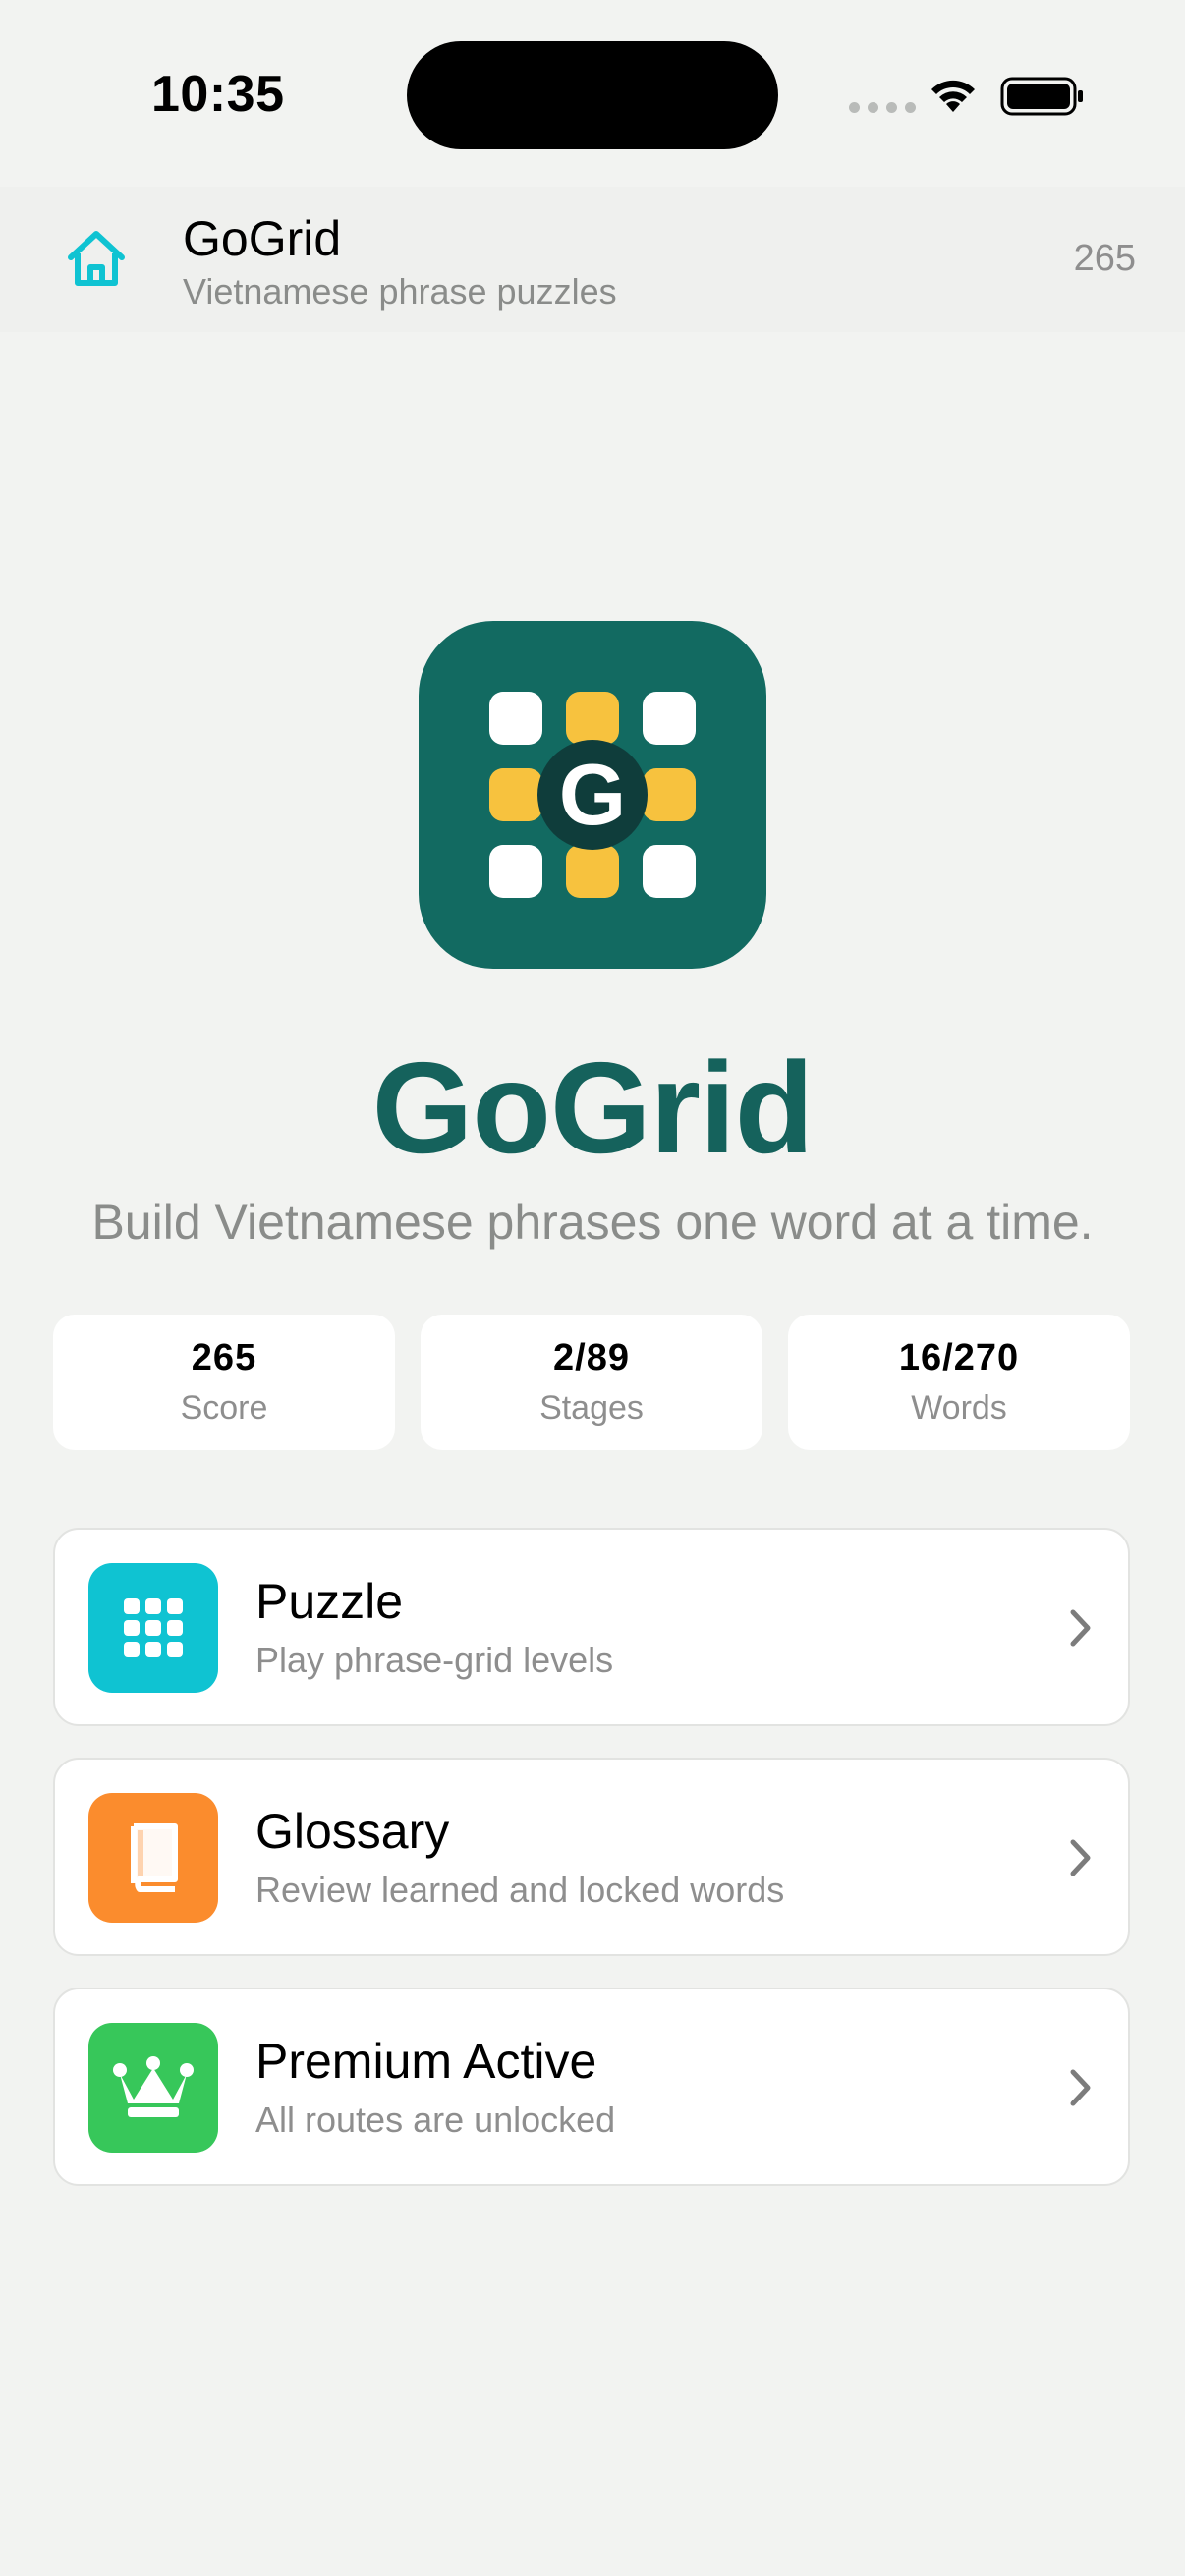 The image size is (1185, 2576). I want to click on app-logo: G, so click(592, 795).